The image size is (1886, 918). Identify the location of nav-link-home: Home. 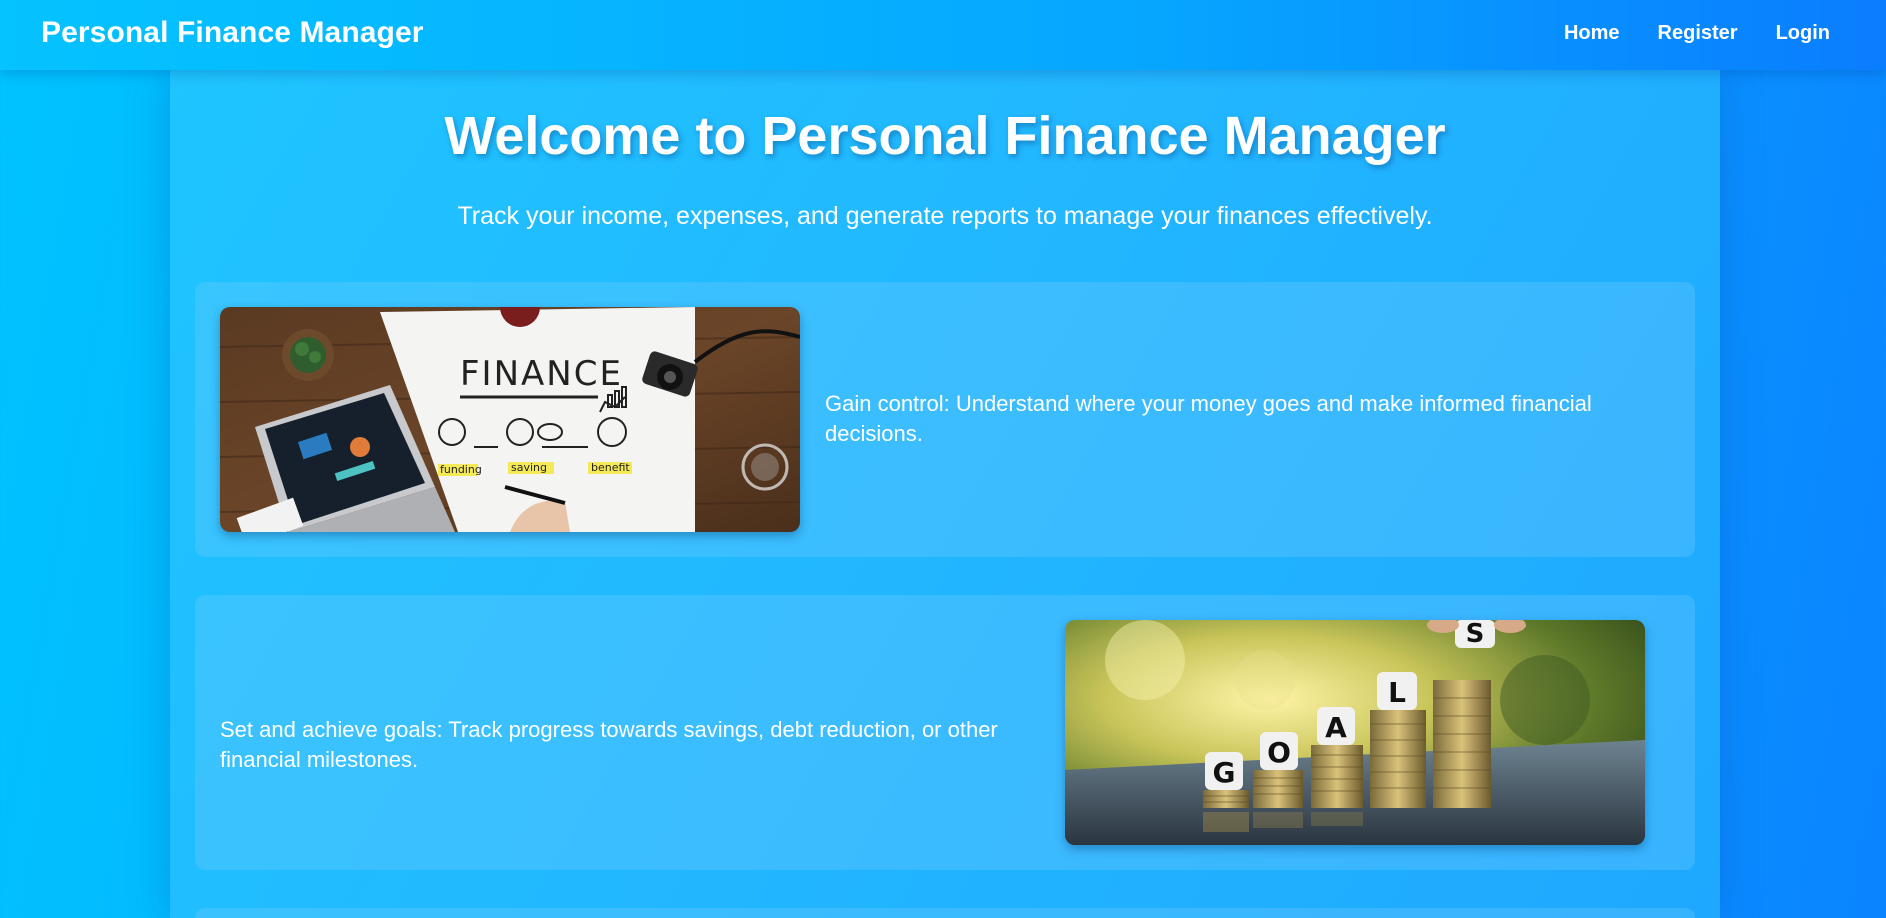
(1592, 33).